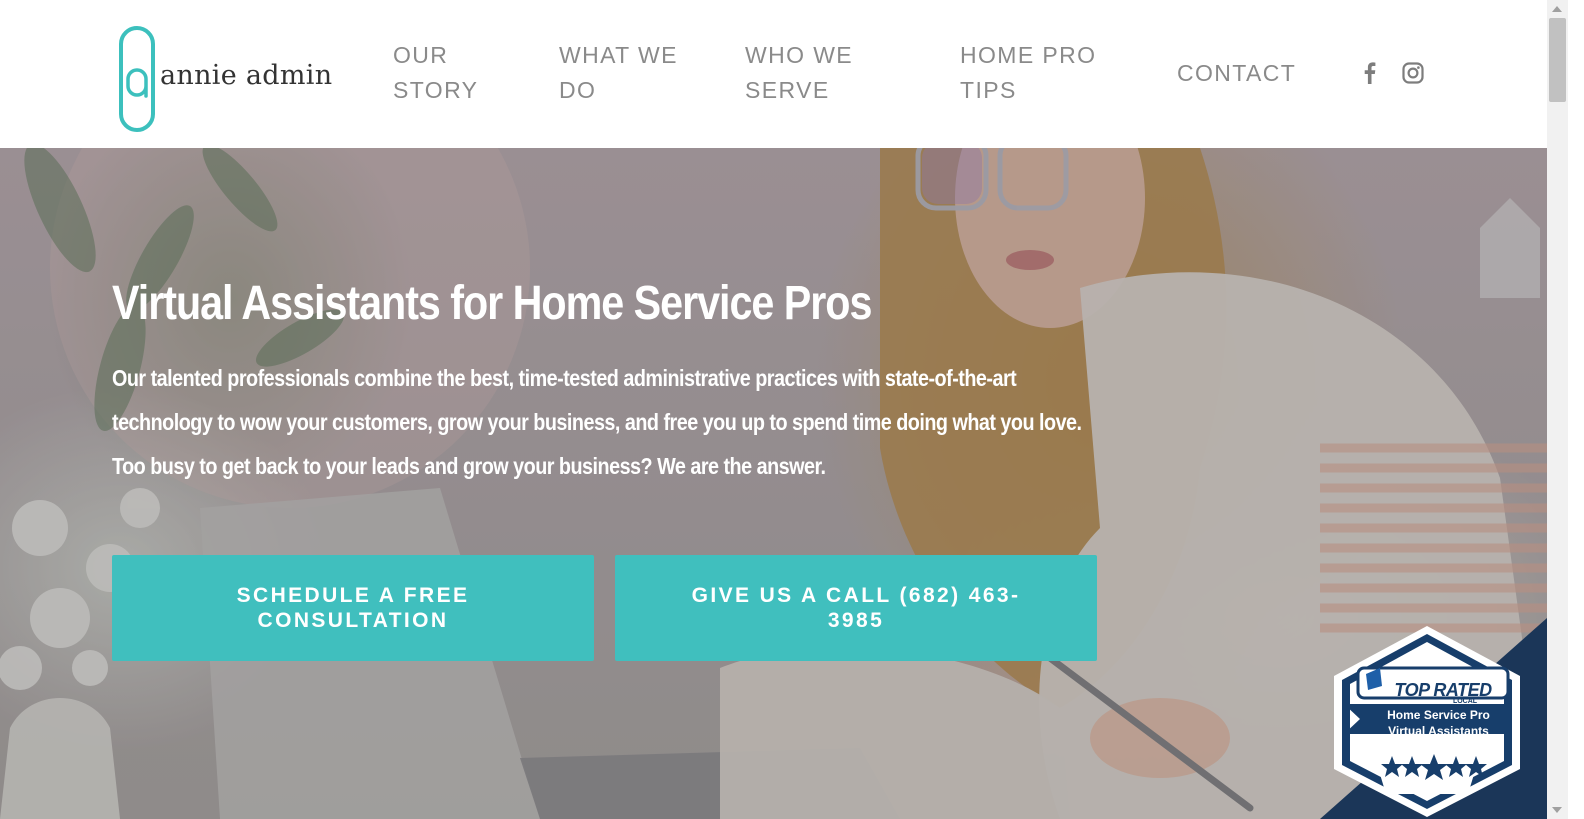  Describe the element at coordinates (1557, 409) in the screenshot. I see `page-scrollbar` at that location.